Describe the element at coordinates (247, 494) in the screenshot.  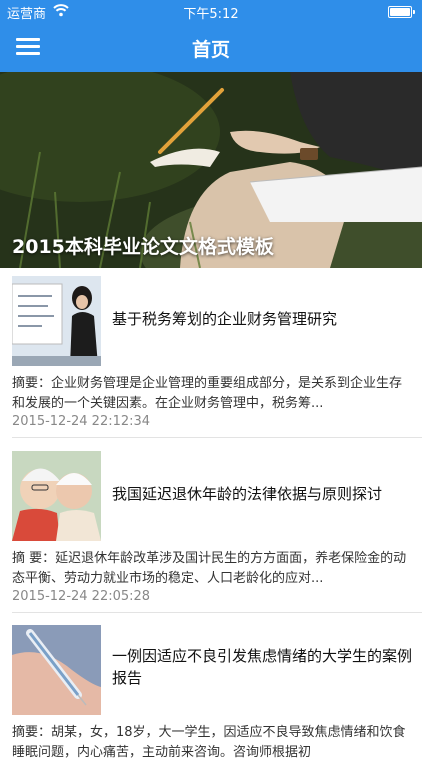
I see `article-title: 我国延迟退休年龄的法律依据与原则探讨` at that location.